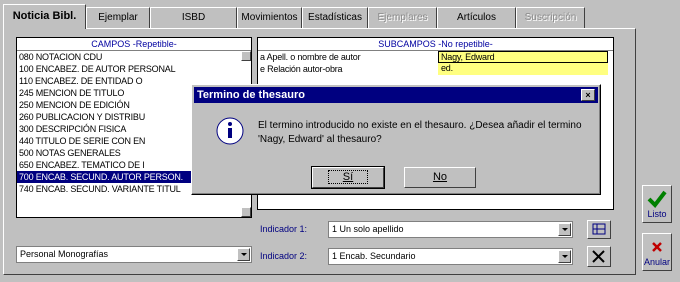 The image size is (680, 282). Describe the element at coordinates (588, 95) in the screenshot. I see `close-icon: ×` at that location.